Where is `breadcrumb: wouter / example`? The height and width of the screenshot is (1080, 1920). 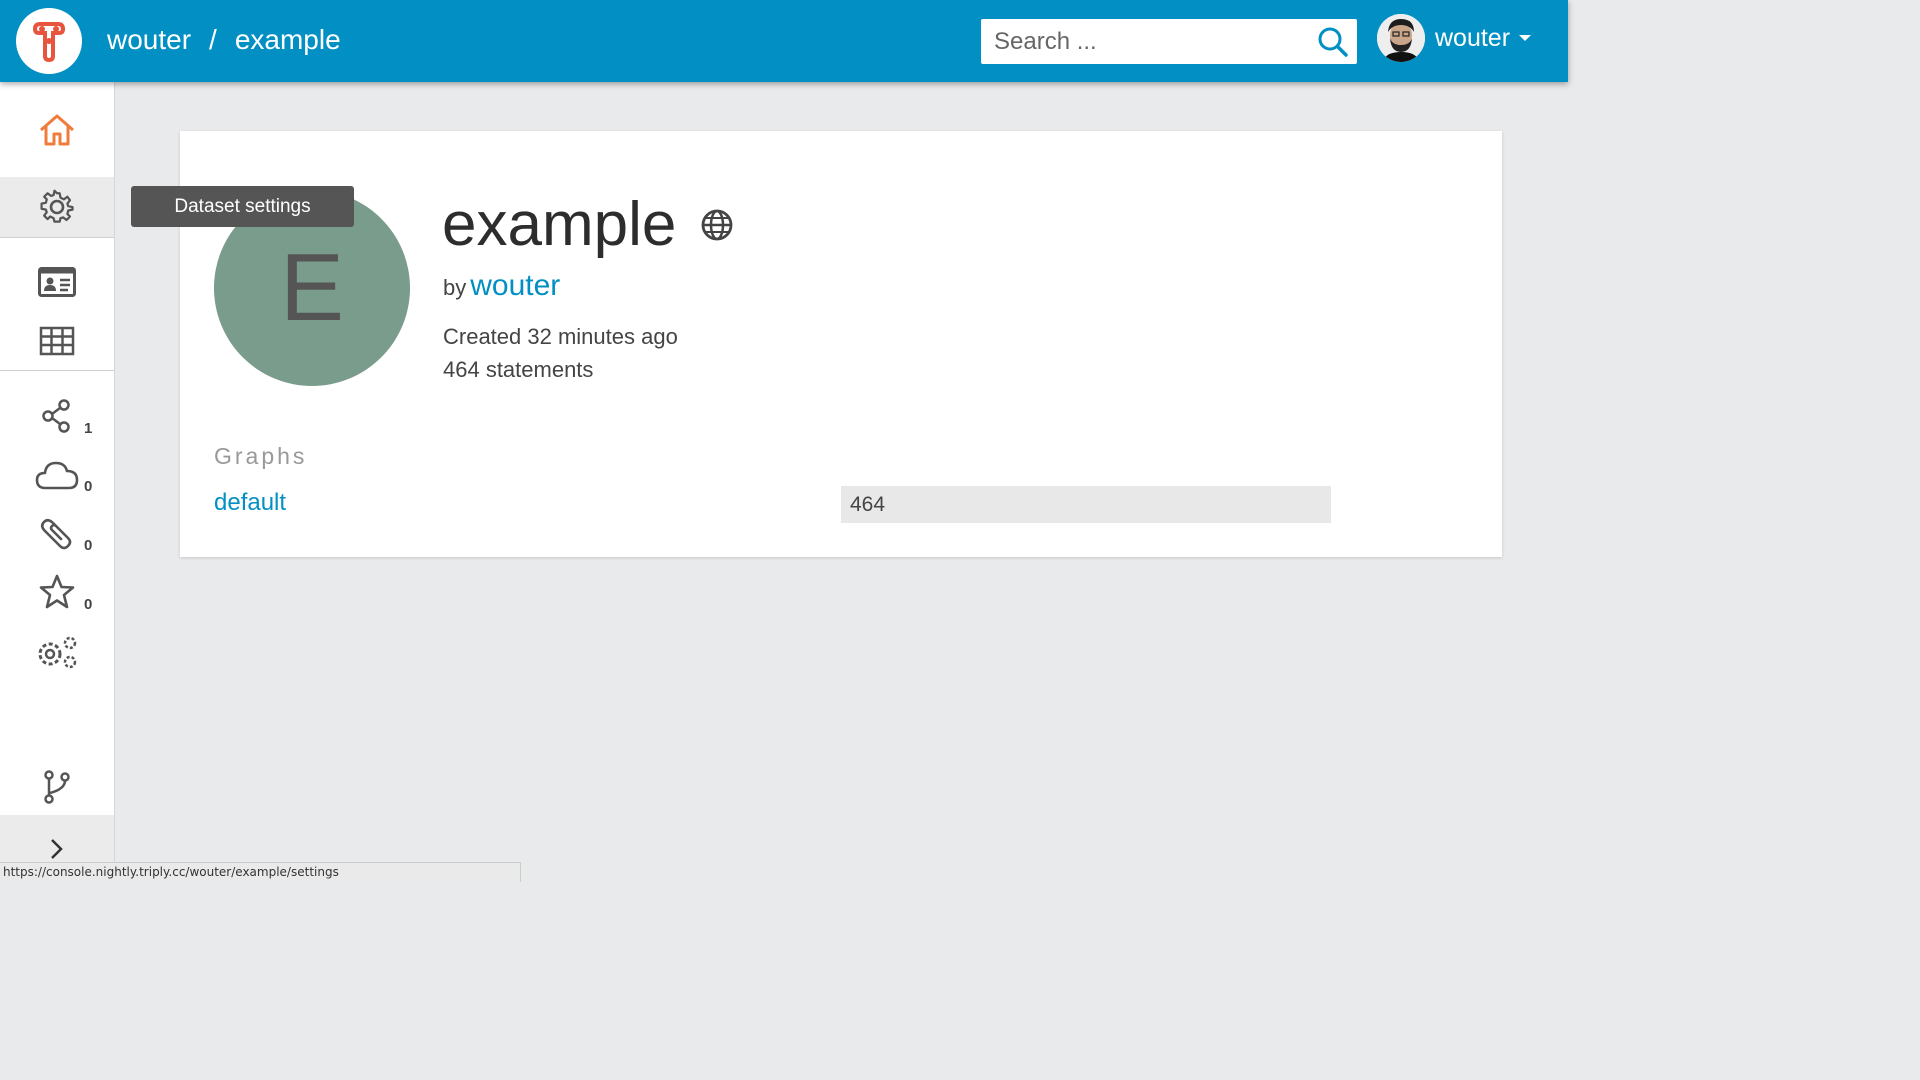 breadcrumb: wouter / example is located at coordinates (224, 40).